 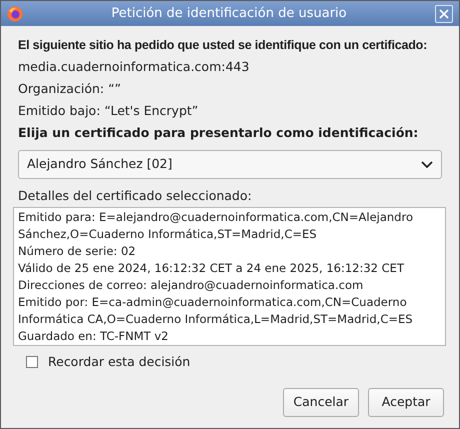 What do you see at coordinates (211, 268) in the screenshot?
I see `certificate-detail-line: Válido de 25 ene 2024, 16:12:32 CET a 24 ene 2025, 16:12:32 CET` at bounding box center [211, 268].